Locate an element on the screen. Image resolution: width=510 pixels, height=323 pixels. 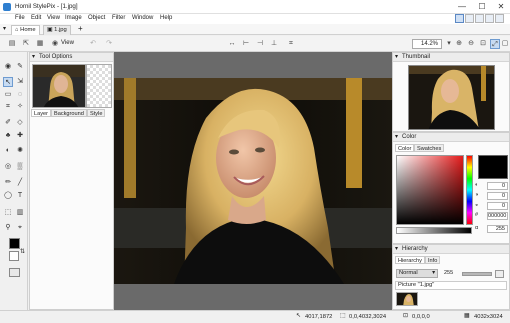
save-icon: ▦ is located at coordinates (40, 44).